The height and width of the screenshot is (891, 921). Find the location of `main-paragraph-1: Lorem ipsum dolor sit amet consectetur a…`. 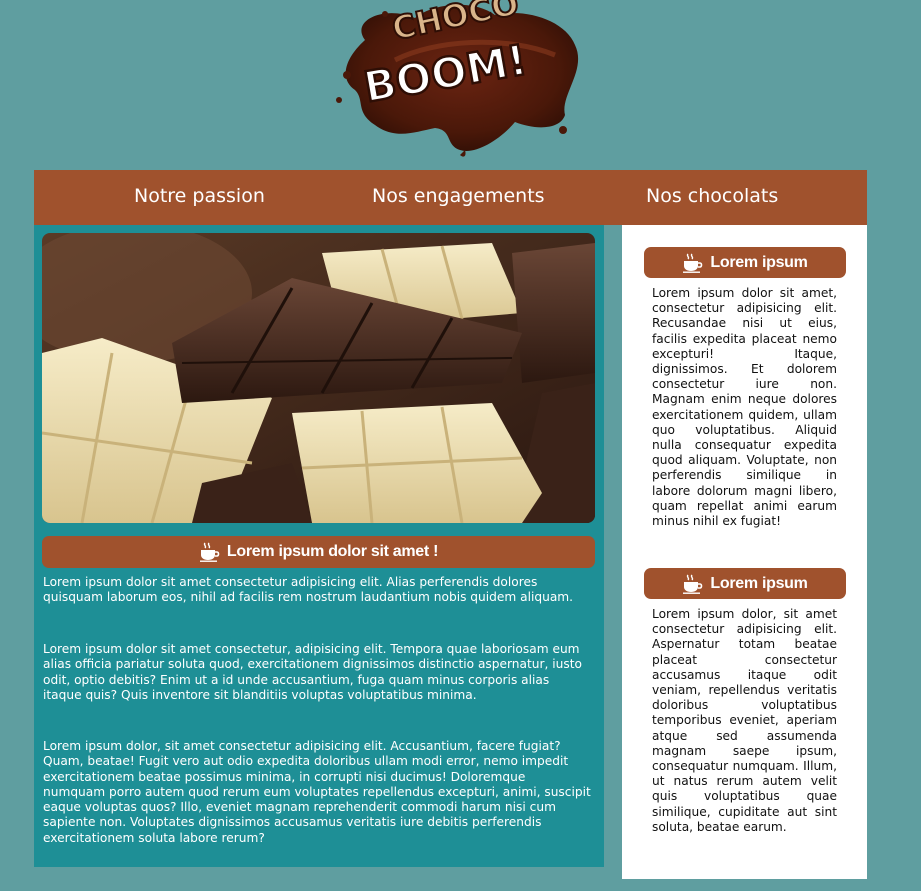

main-paragraph-1: Lorem ipsum dolor sit amet consectetur a… is located at coordinates (308, 590).